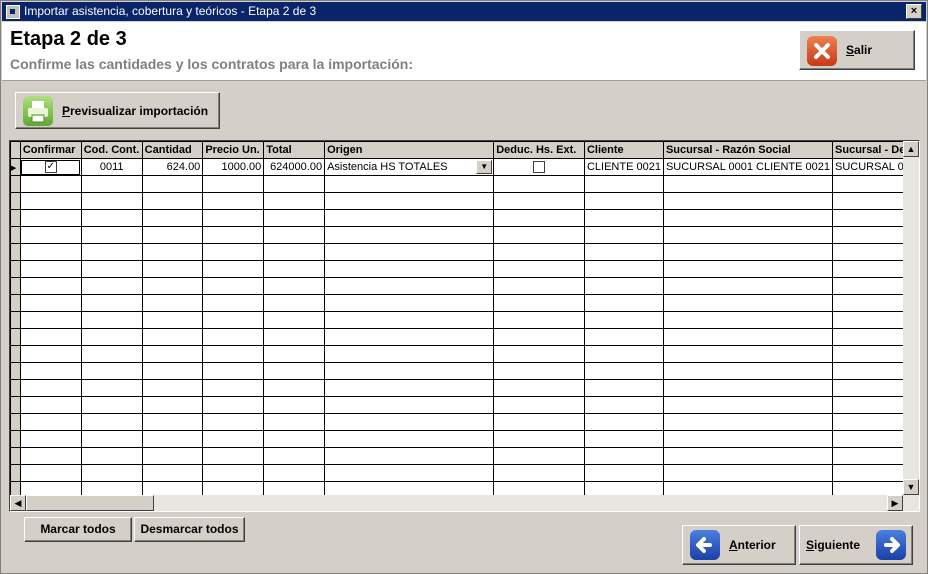  Describe the element at coordinates (172, 150) in the screenshot. I see `col-cantidad: Cantidad` at that location.